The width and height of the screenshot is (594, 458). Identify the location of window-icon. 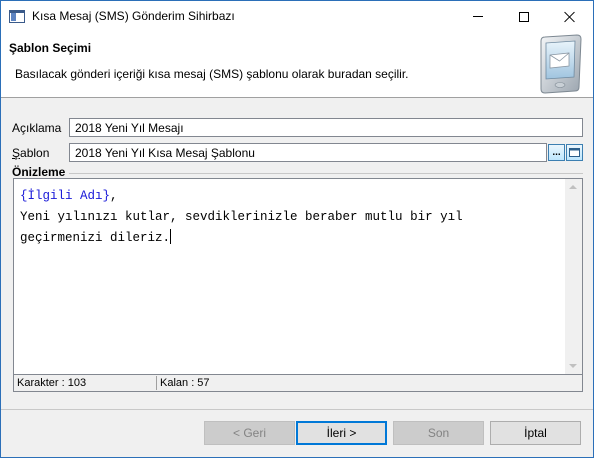
(574, 152).